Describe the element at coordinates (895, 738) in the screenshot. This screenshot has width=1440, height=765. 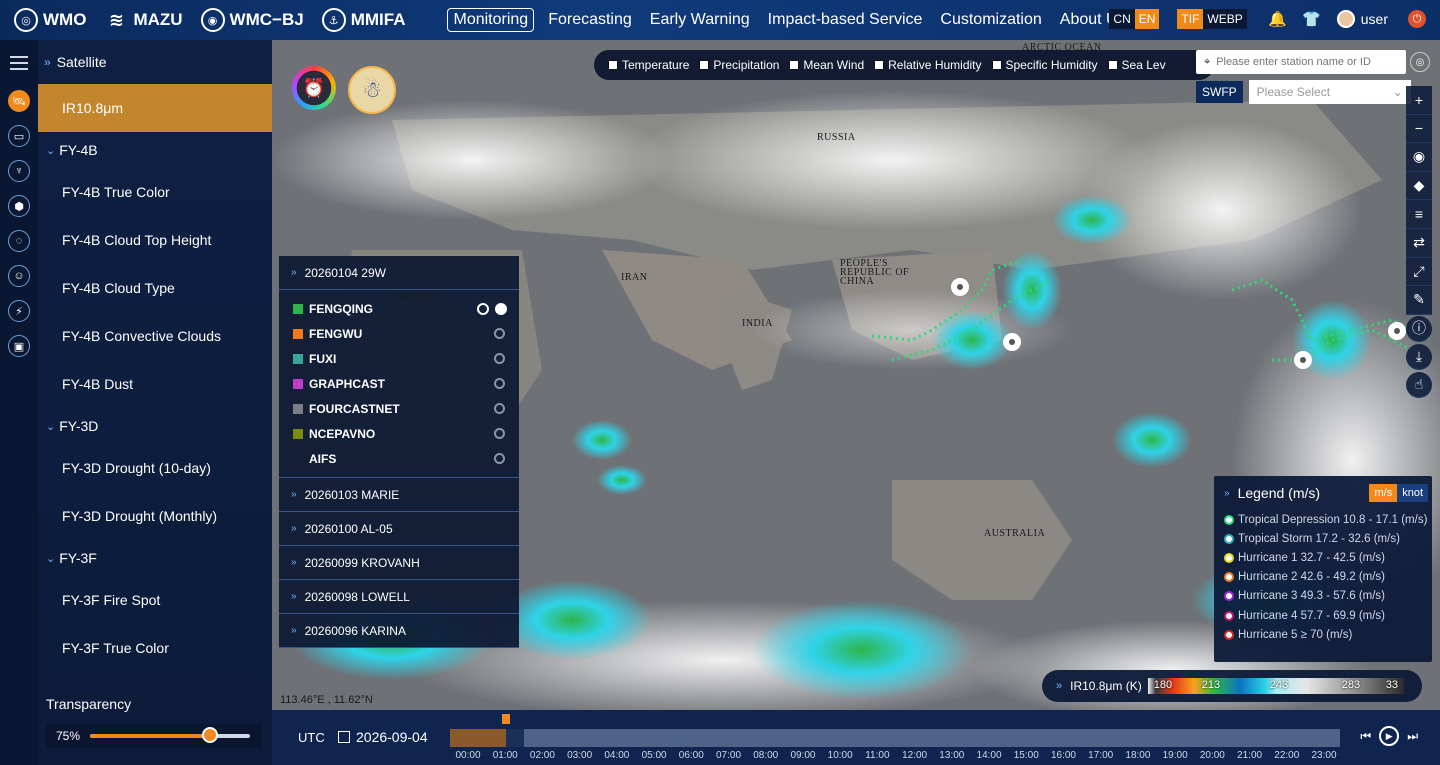
I see `time-track` at that location.